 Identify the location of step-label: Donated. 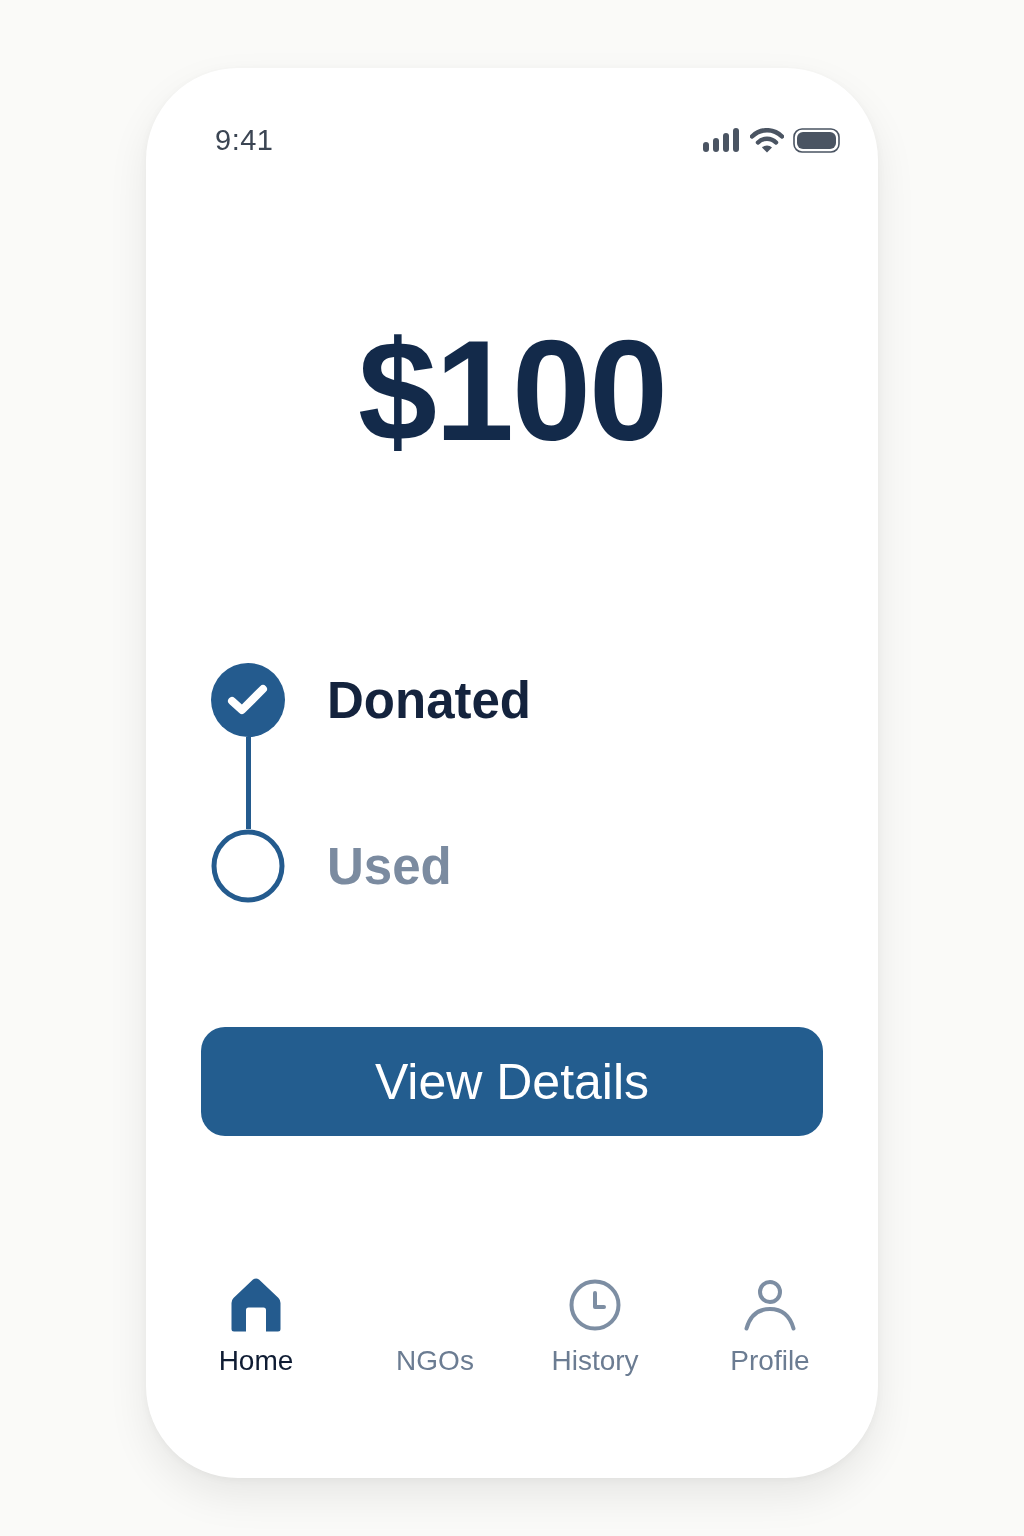
(429, 700).